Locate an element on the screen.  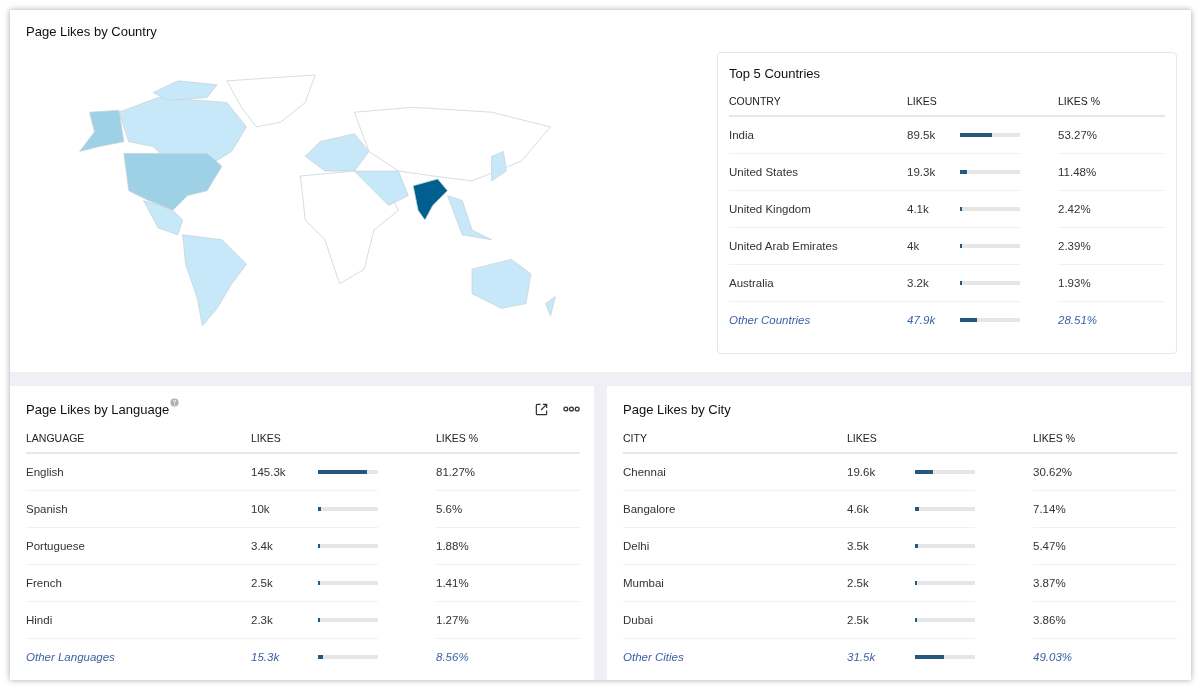
table-cell-text: 49.03% is located at coordinates (1053, 657).